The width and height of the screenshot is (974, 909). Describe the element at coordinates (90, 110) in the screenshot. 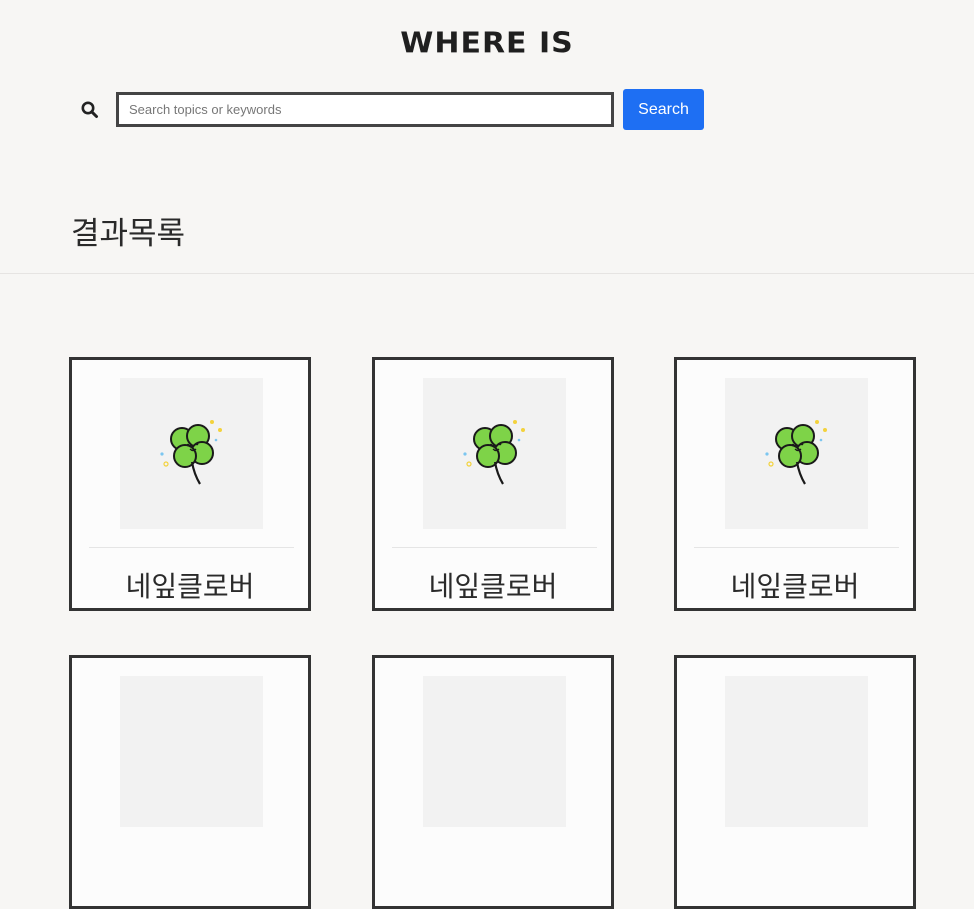

I see `search-icon` at that location.